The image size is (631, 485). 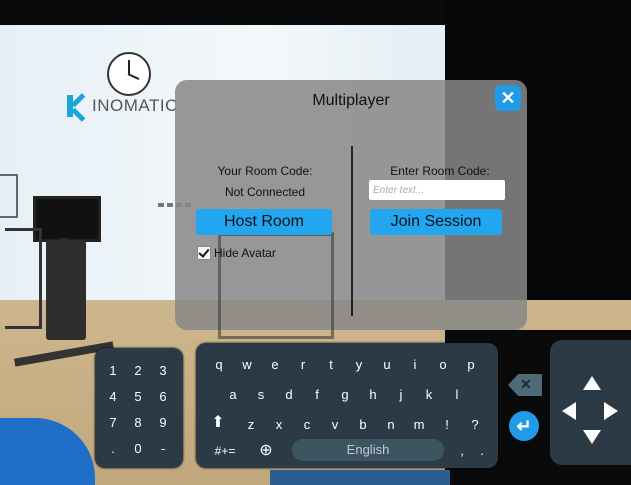 What do you see at coordinates (526, 384) in the screenshot?
I see `backspace-icon: ✕` at bounding box center [526, 384].